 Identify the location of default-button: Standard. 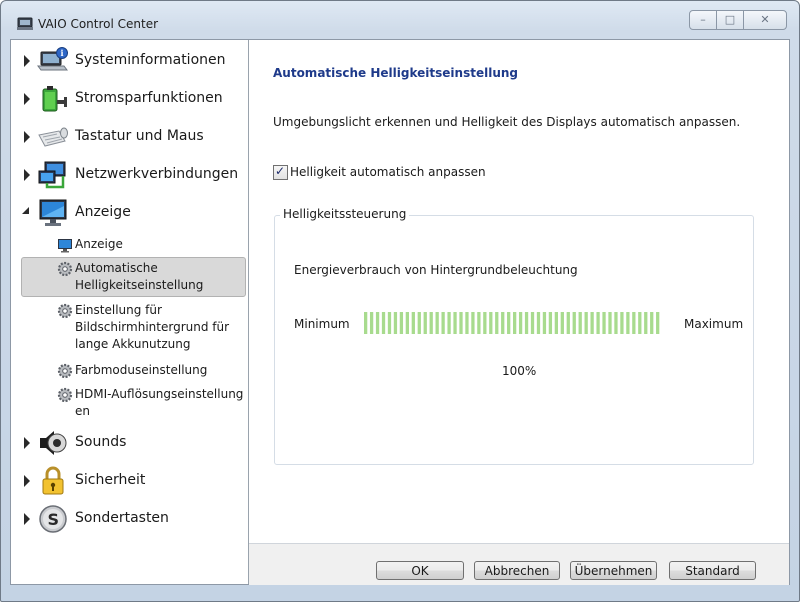
(712, 570).